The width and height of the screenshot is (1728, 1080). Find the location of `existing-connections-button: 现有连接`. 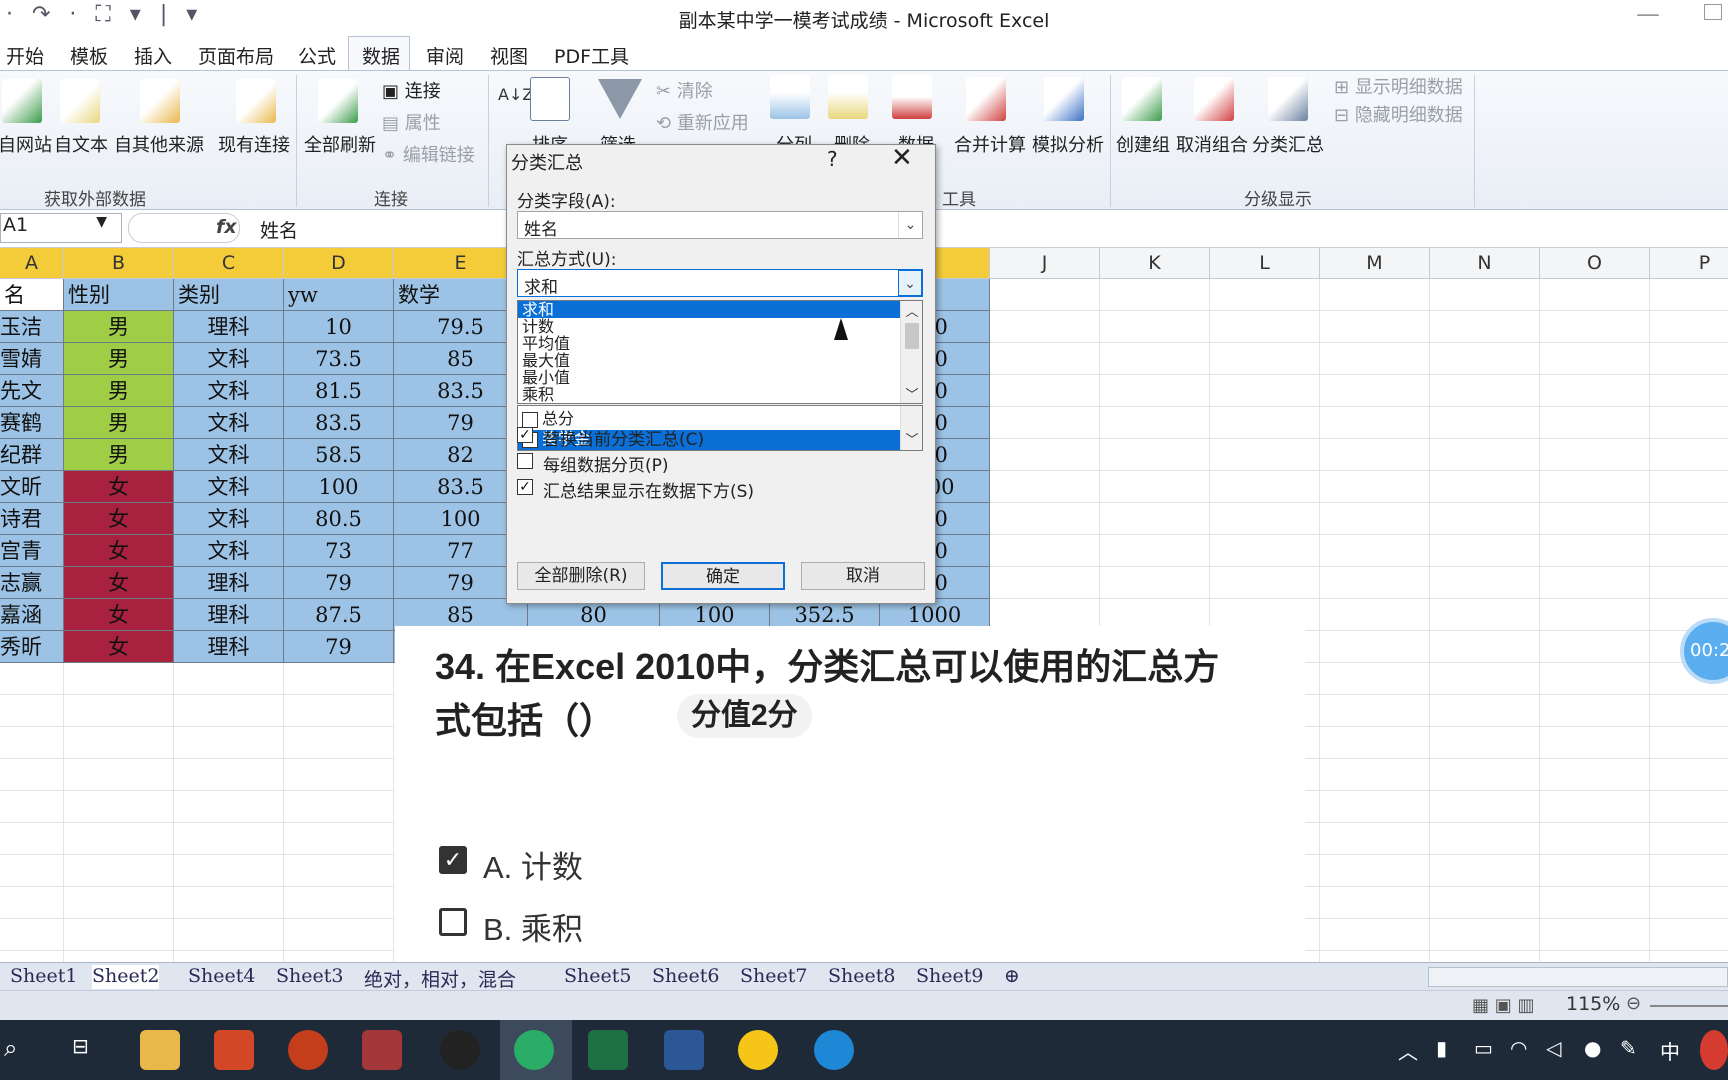

existing-connections-button: 现有连接 is located at coordinates (254, 144).